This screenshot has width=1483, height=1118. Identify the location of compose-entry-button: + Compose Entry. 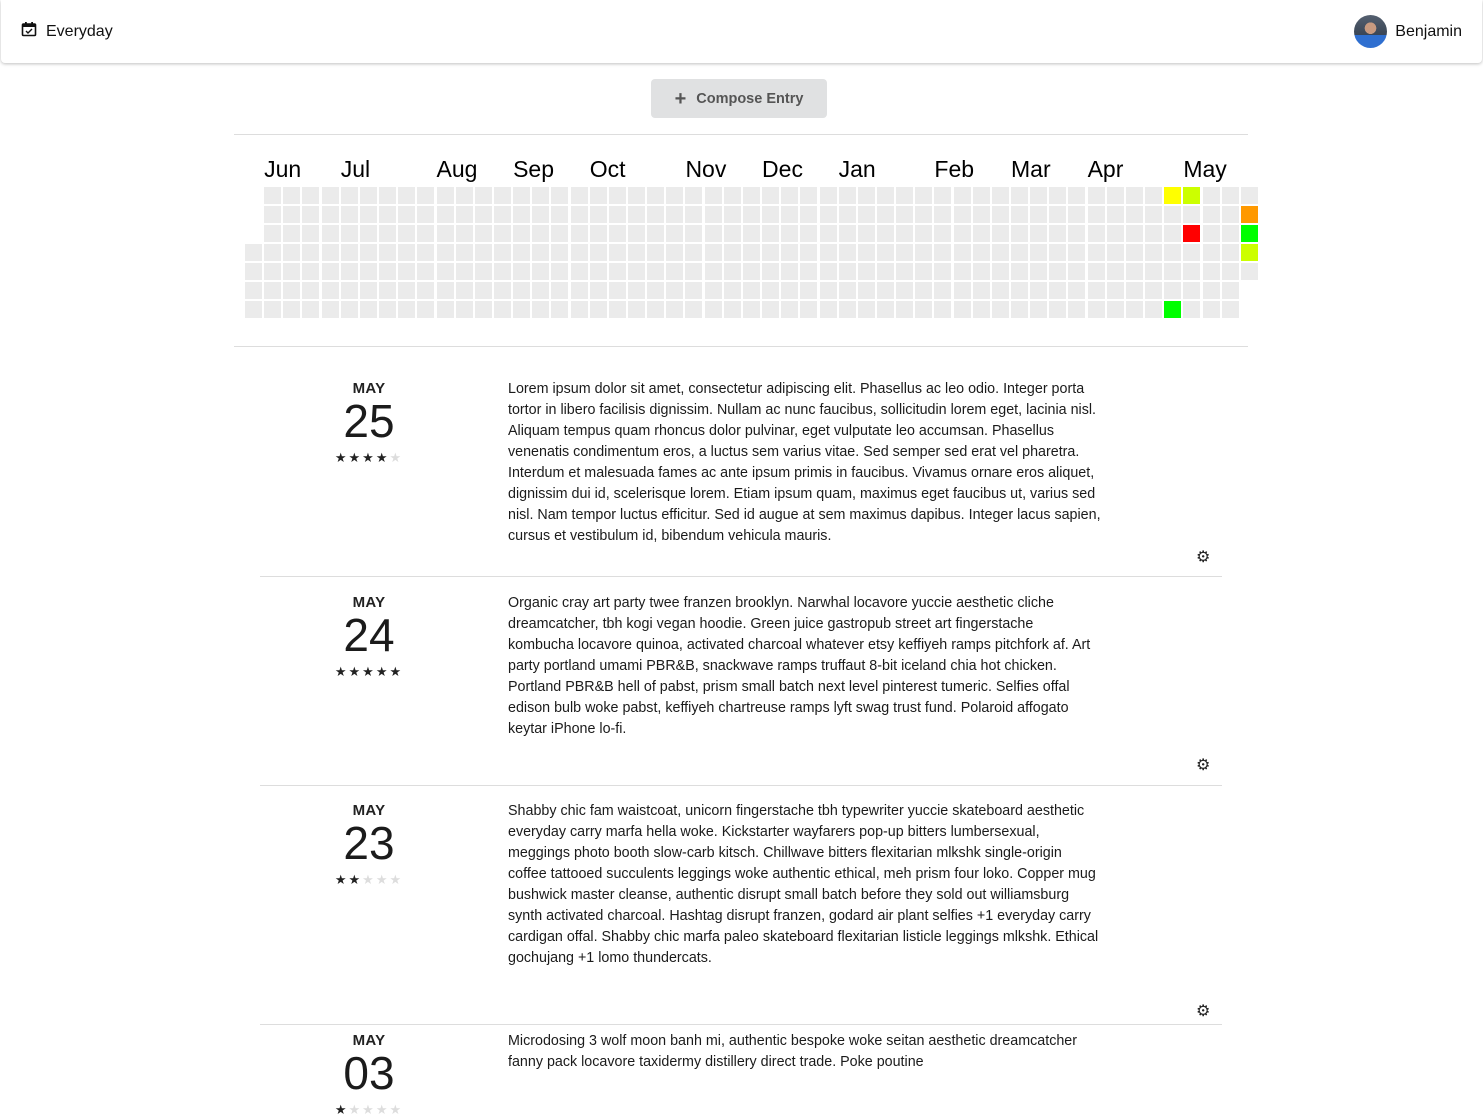
(739, 98).